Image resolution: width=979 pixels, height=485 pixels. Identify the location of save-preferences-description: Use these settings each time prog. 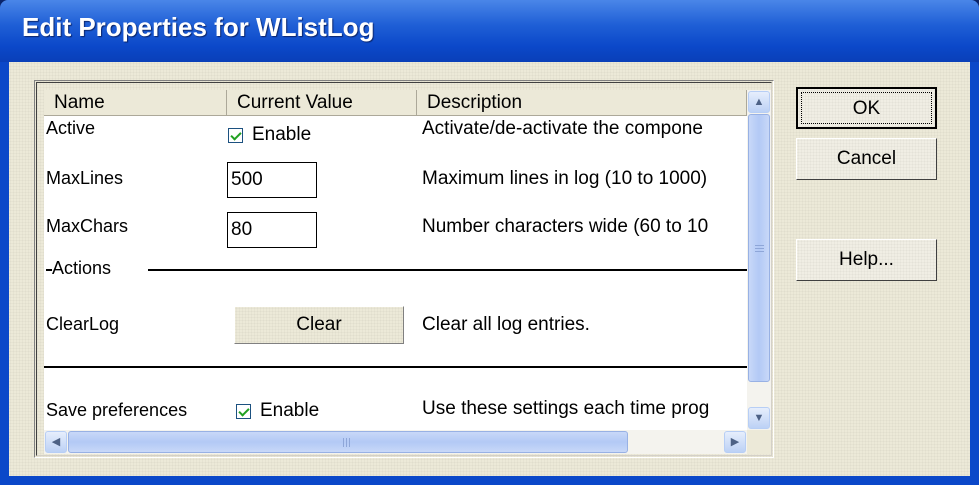
(566, 408).